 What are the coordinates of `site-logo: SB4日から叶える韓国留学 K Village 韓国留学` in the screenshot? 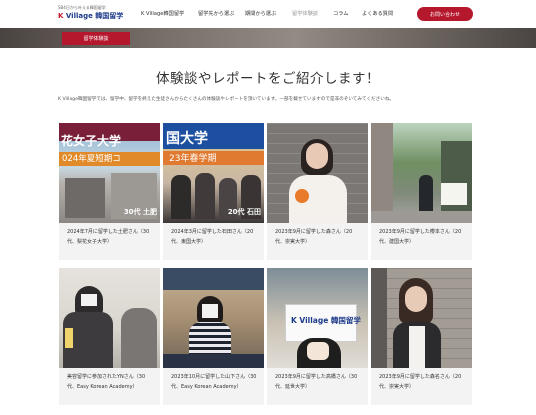 It's located at (93, 15).